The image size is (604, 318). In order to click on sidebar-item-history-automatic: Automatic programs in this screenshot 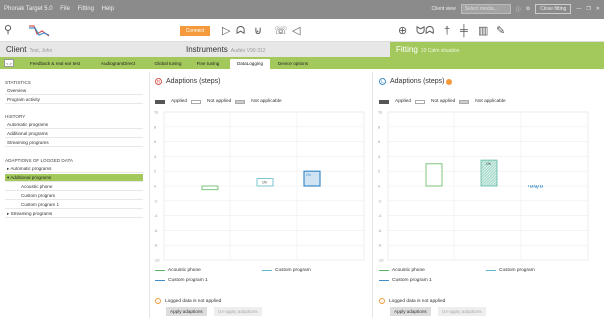, I will do `click(74, 125)`.